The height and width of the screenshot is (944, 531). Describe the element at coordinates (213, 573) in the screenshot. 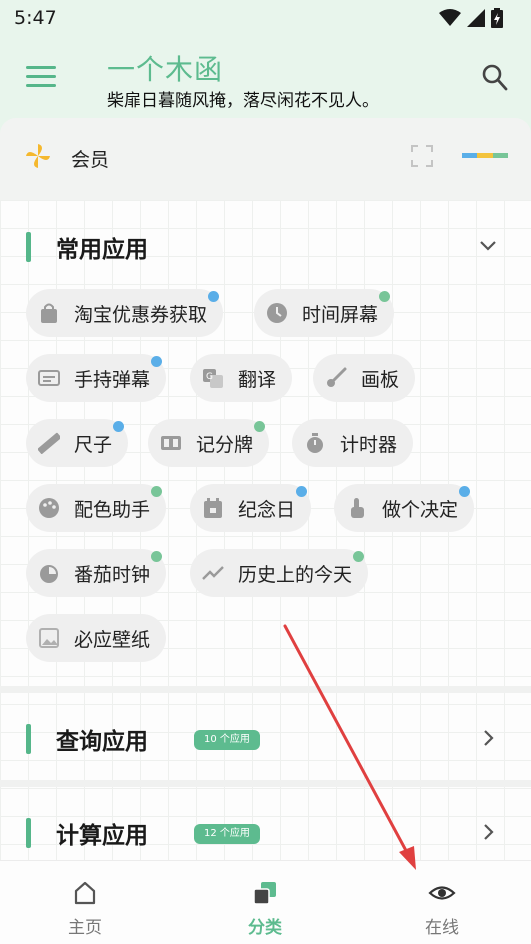

I see `trending-icon` at that location.